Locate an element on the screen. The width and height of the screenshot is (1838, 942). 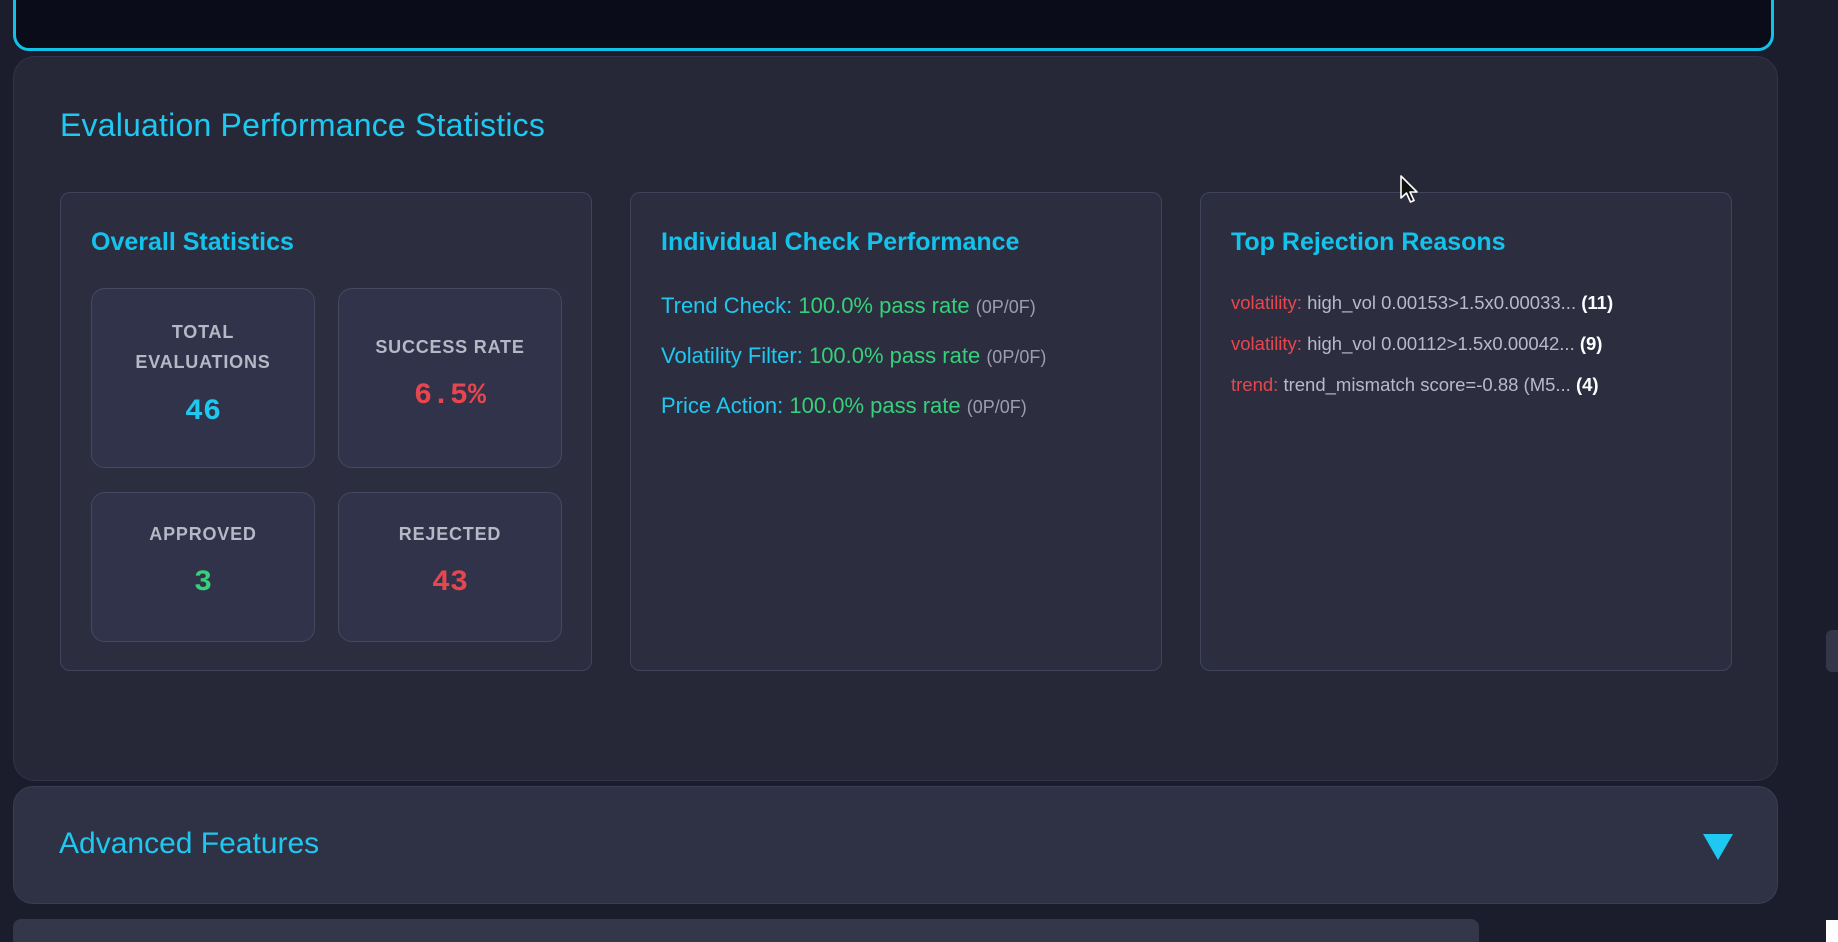
horizontal-scrollbar-thumb is located at coordinates (746, 930).